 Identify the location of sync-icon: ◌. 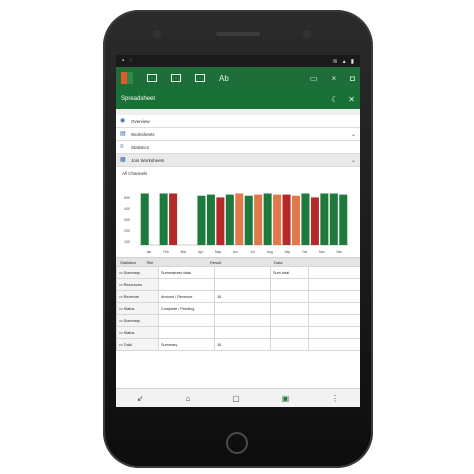
(131, 61).